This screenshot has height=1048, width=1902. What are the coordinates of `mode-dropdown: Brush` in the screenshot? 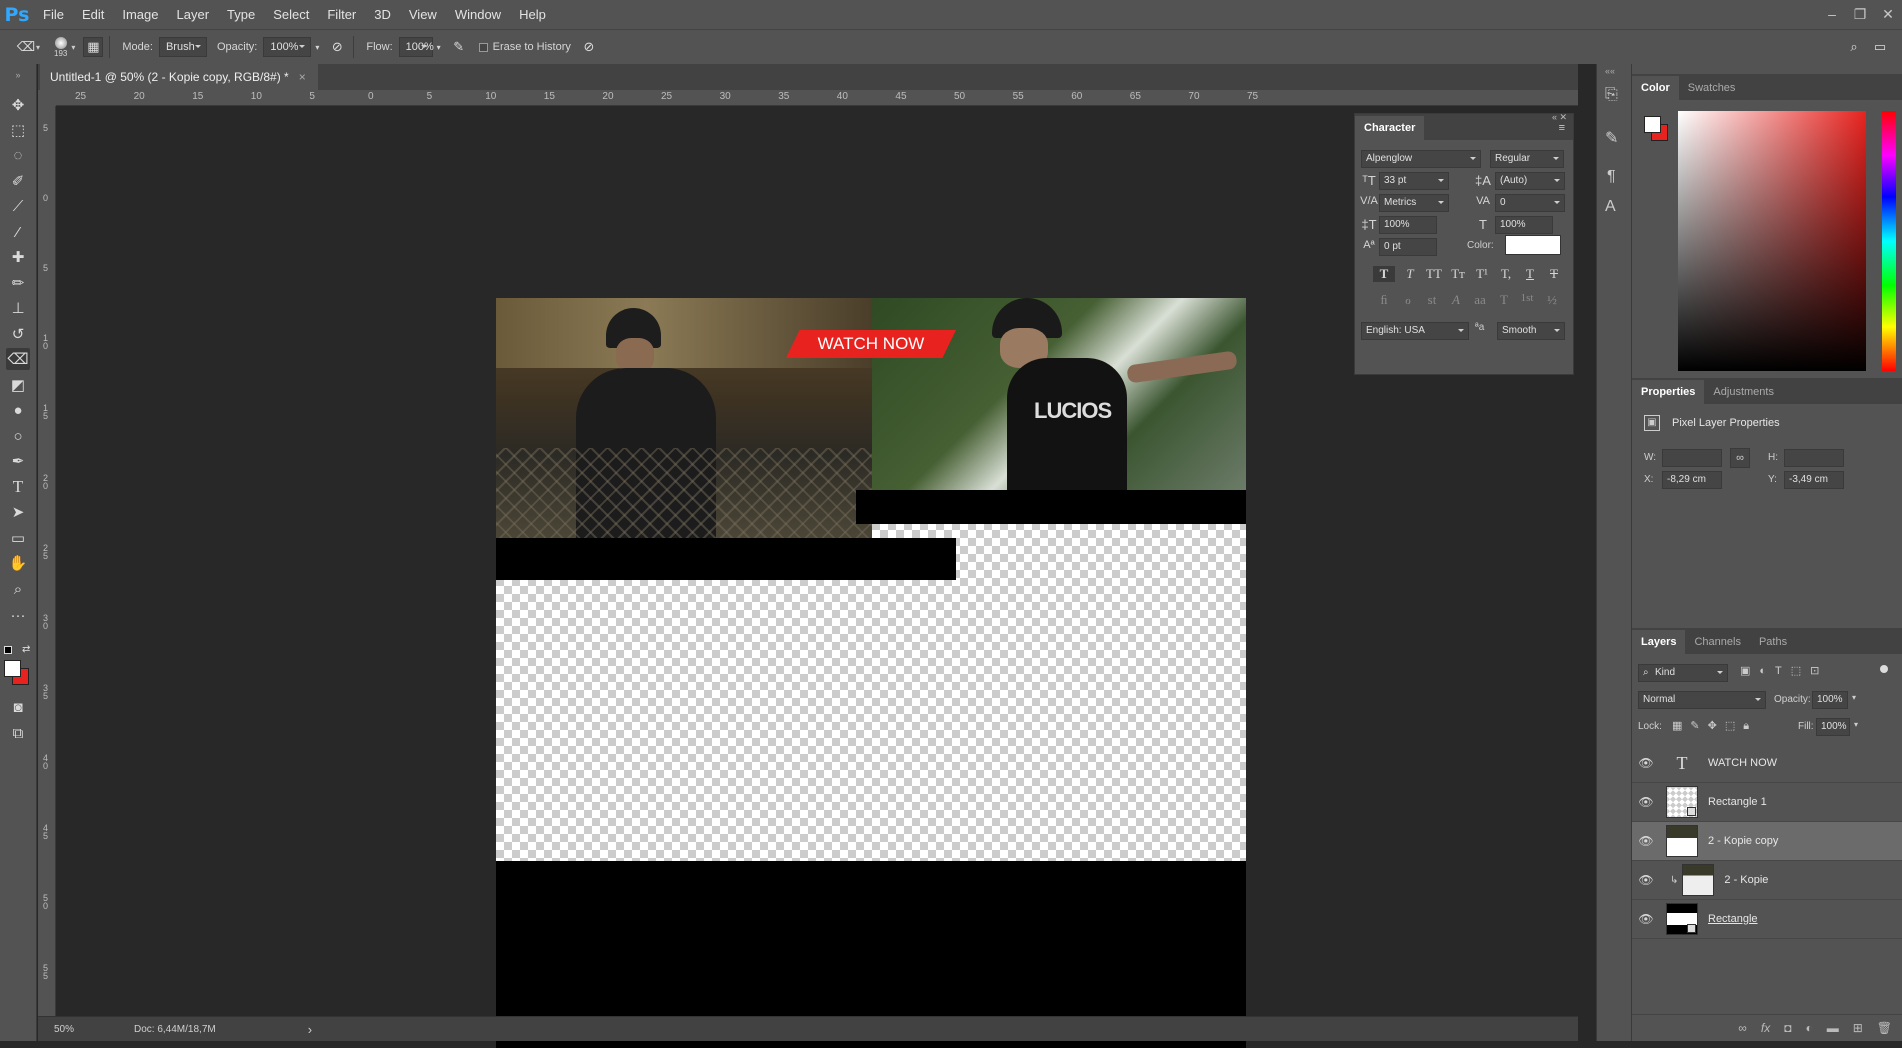 It's located at (182, 47).